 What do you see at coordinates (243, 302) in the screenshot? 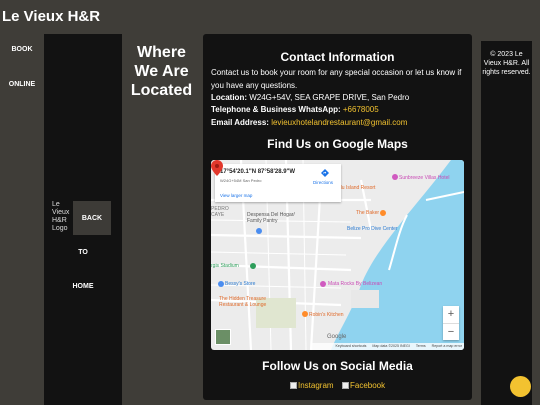
I see `map-label-hidden-treasure: The Hidden Treasure Restaurant & Lounge` at bounding box center [243, 302].